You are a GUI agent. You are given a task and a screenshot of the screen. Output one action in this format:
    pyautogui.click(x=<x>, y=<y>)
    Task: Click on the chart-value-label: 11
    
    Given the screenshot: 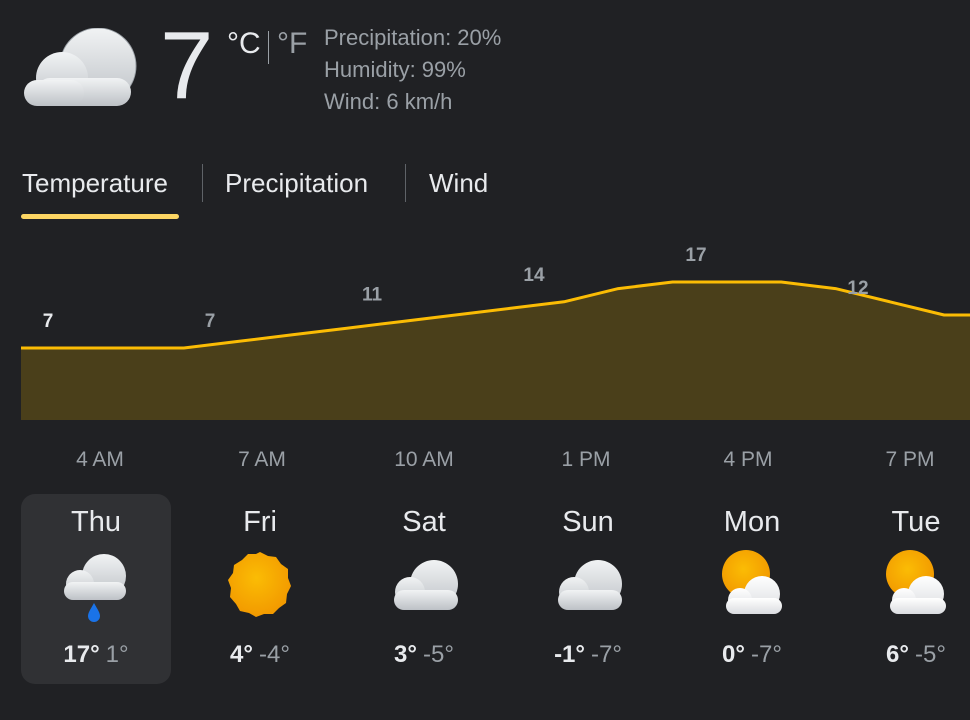 What is the action you would take?
    pyautogui.click(x=372, y=295)
    